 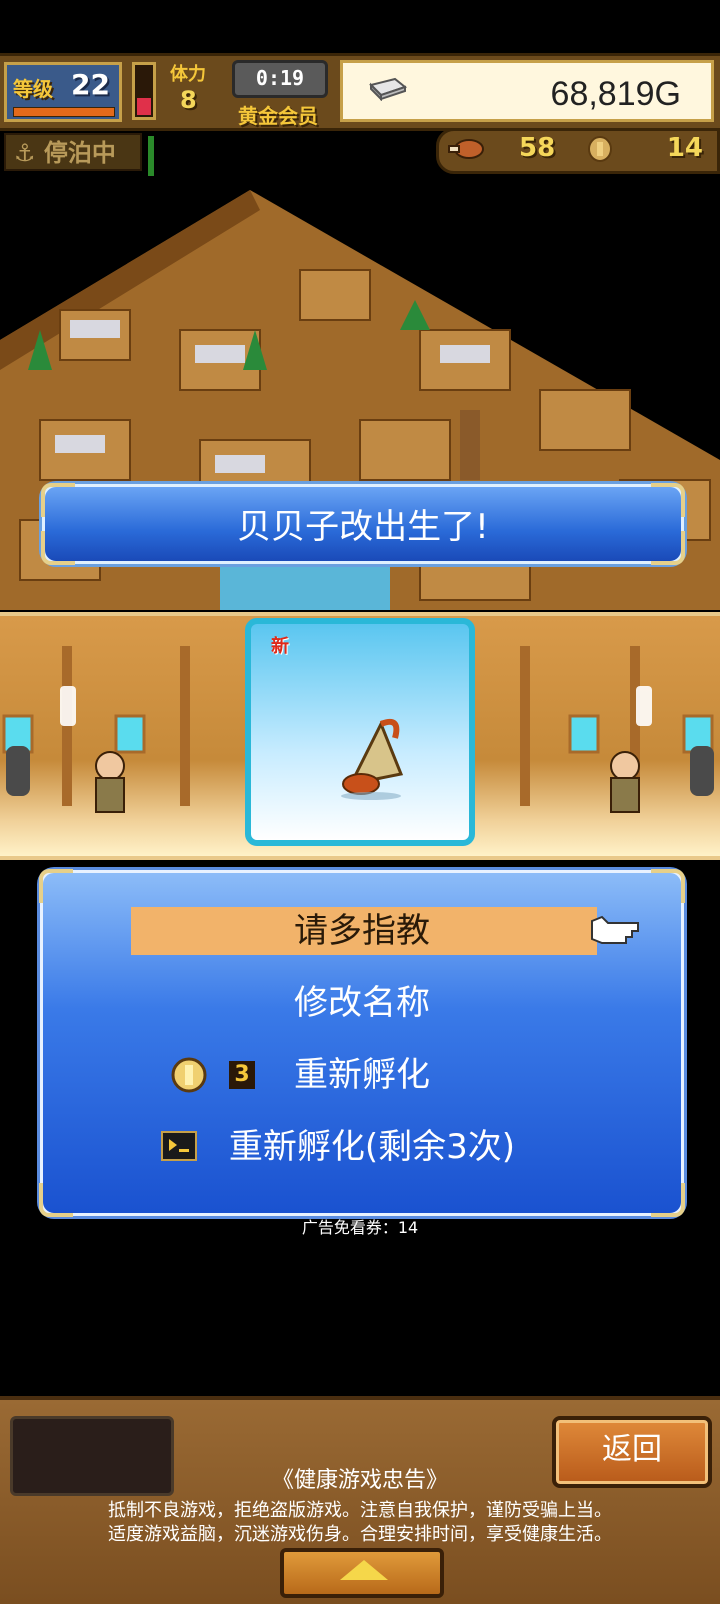 I want to click on rename-option: 修改名称, so click(x=362, y=1003).